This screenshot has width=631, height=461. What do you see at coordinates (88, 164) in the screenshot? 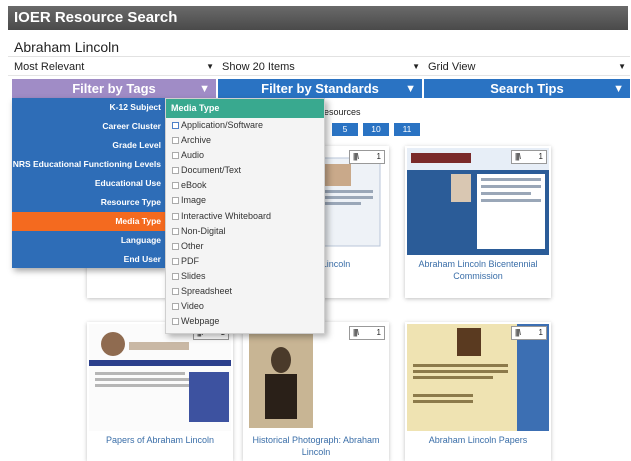
I see `category-nrs-levels: NRS Educational Functioning Levels` at bounding box center [88, 164].